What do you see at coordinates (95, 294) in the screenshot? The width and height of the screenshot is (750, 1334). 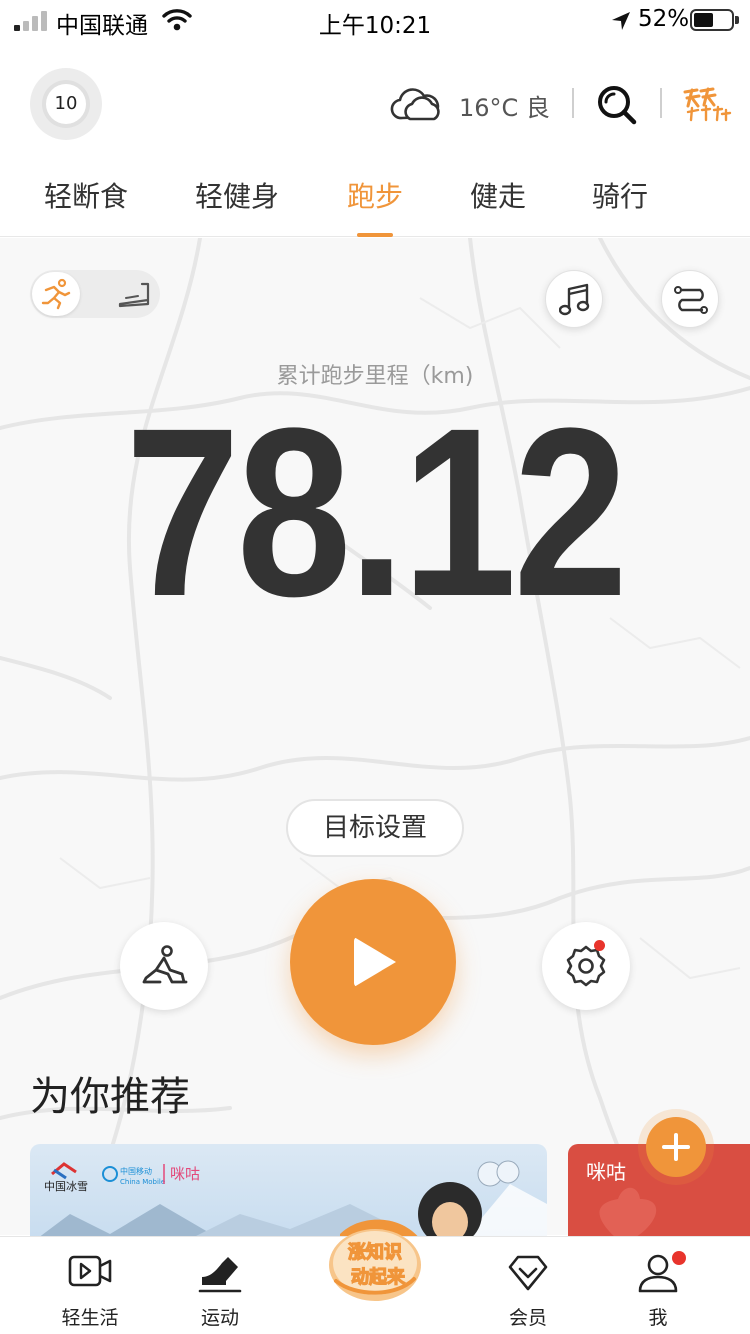 I see `run-mode-toggle` at bounding box center [95, 294].